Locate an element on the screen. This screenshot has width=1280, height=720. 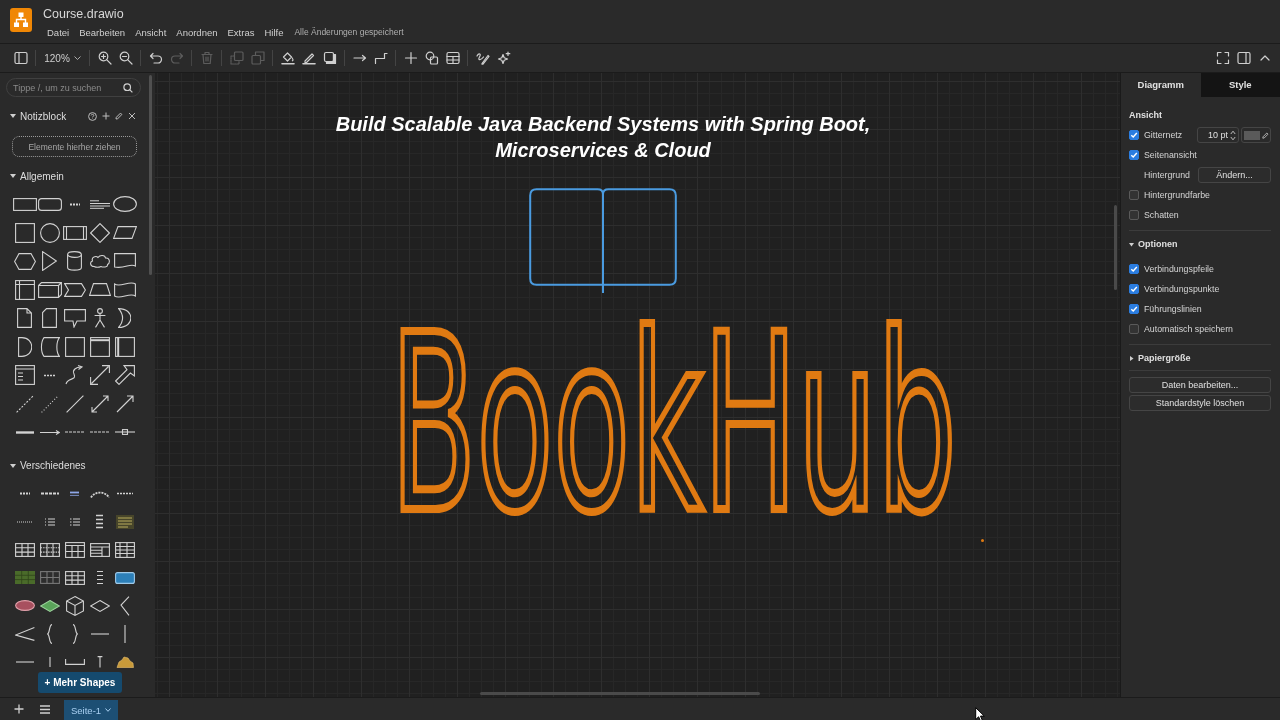
panel-button: Standardstyle löschen is located at coordinates (1200, 403).